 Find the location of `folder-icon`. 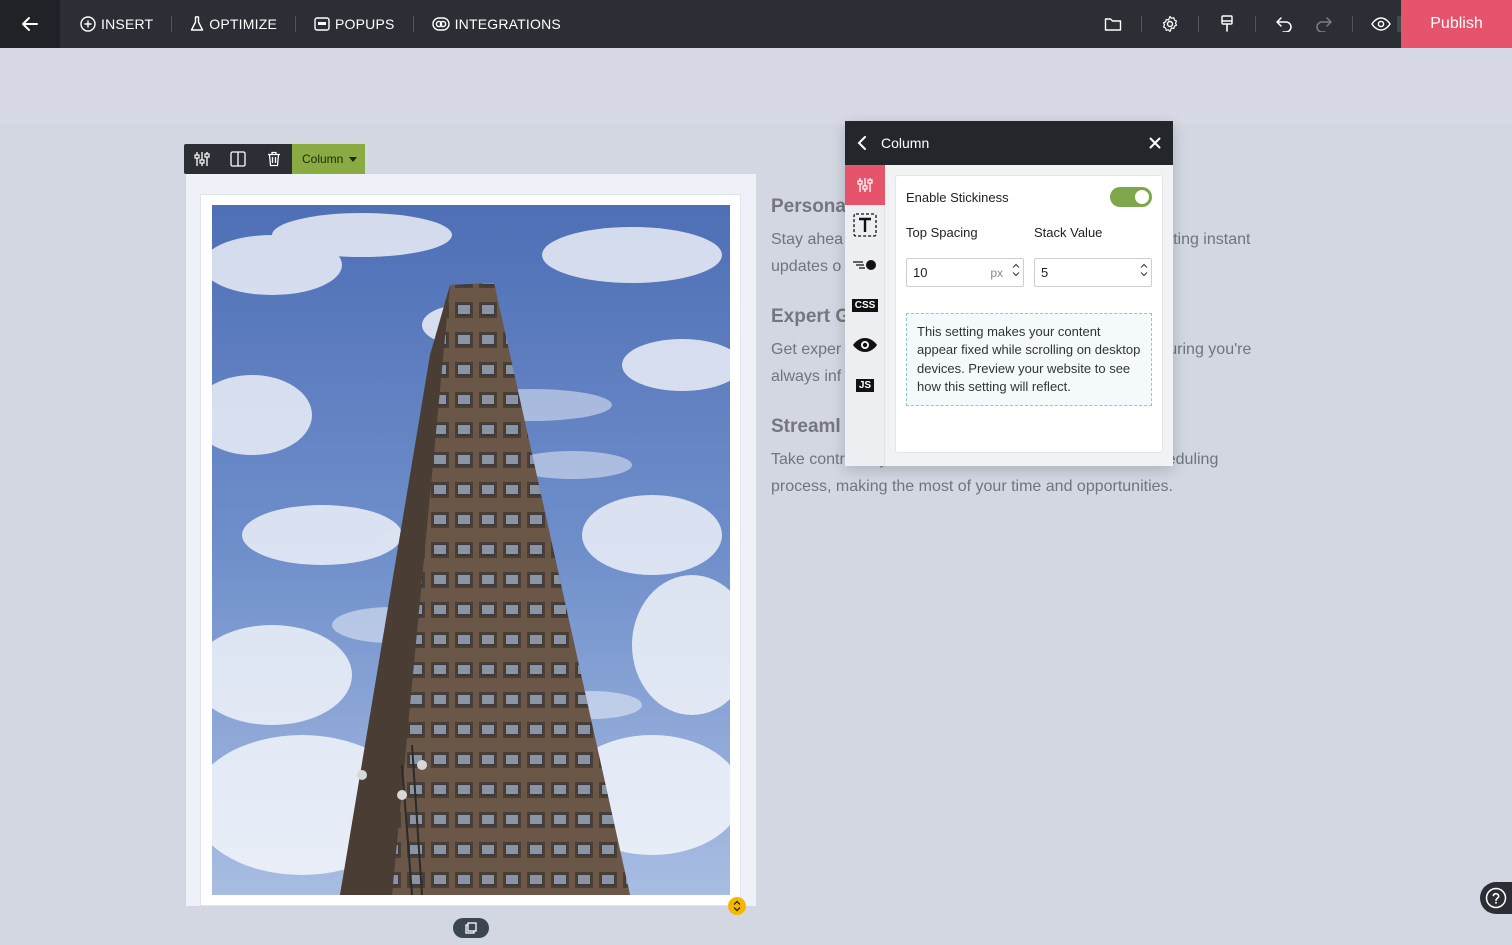

folder-icon is located at coordinates (1113, 24).